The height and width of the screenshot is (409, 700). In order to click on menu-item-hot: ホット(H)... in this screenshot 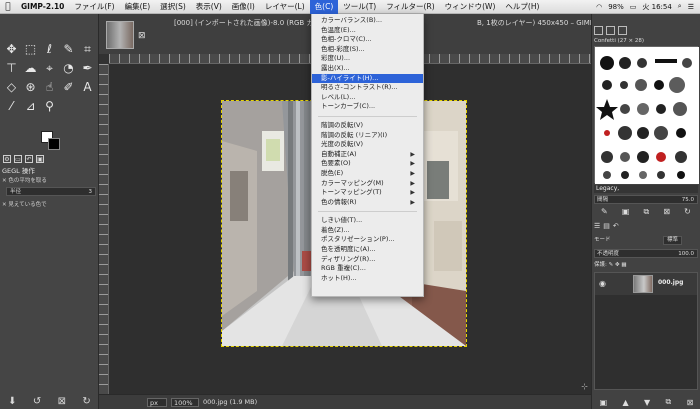, I will do `click(367, 279)`.